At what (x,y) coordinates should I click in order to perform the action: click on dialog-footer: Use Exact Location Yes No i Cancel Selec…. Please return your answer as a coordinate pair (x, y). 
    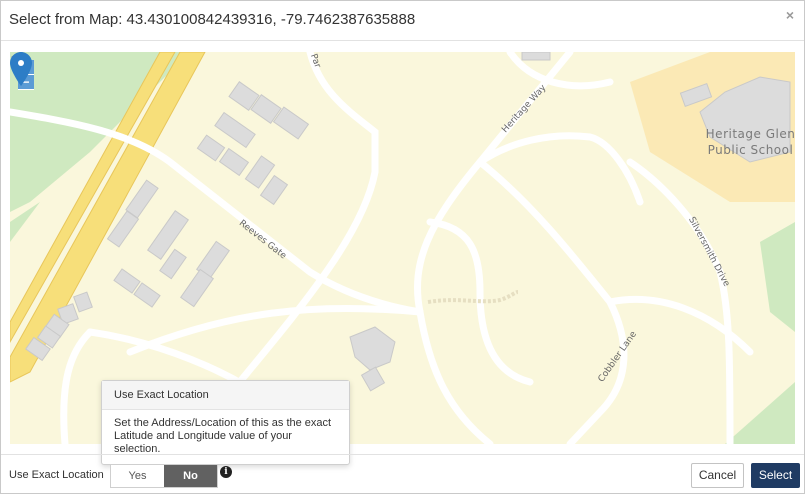
    Looking at the image, I should click on (402, 474).